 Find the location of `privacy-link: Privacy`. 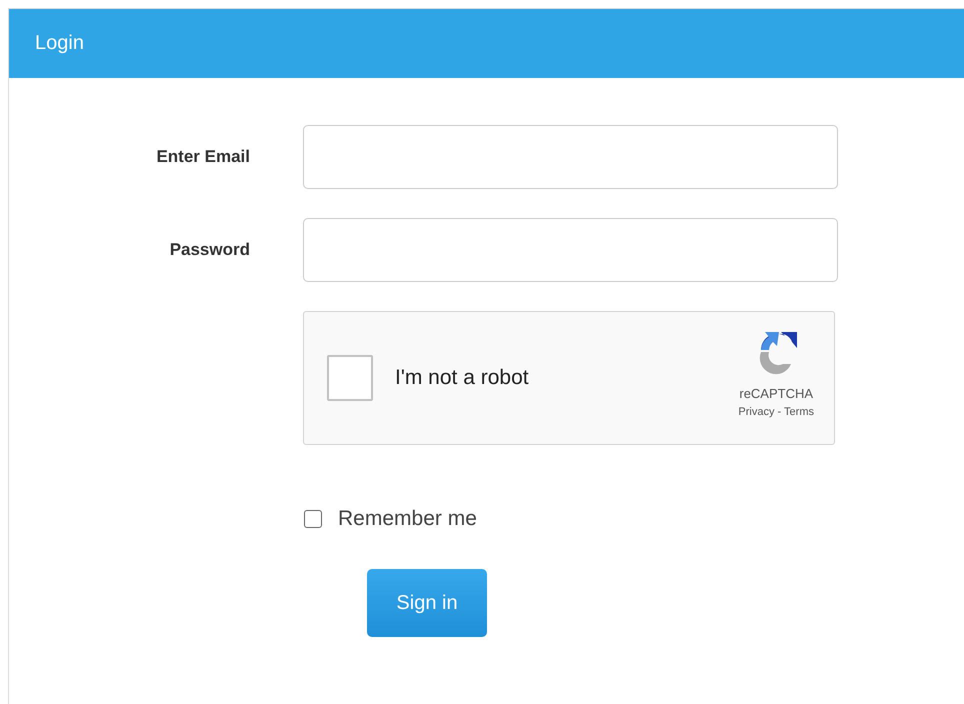

privacy-link: Privacy is located at coordinates (756, 412).